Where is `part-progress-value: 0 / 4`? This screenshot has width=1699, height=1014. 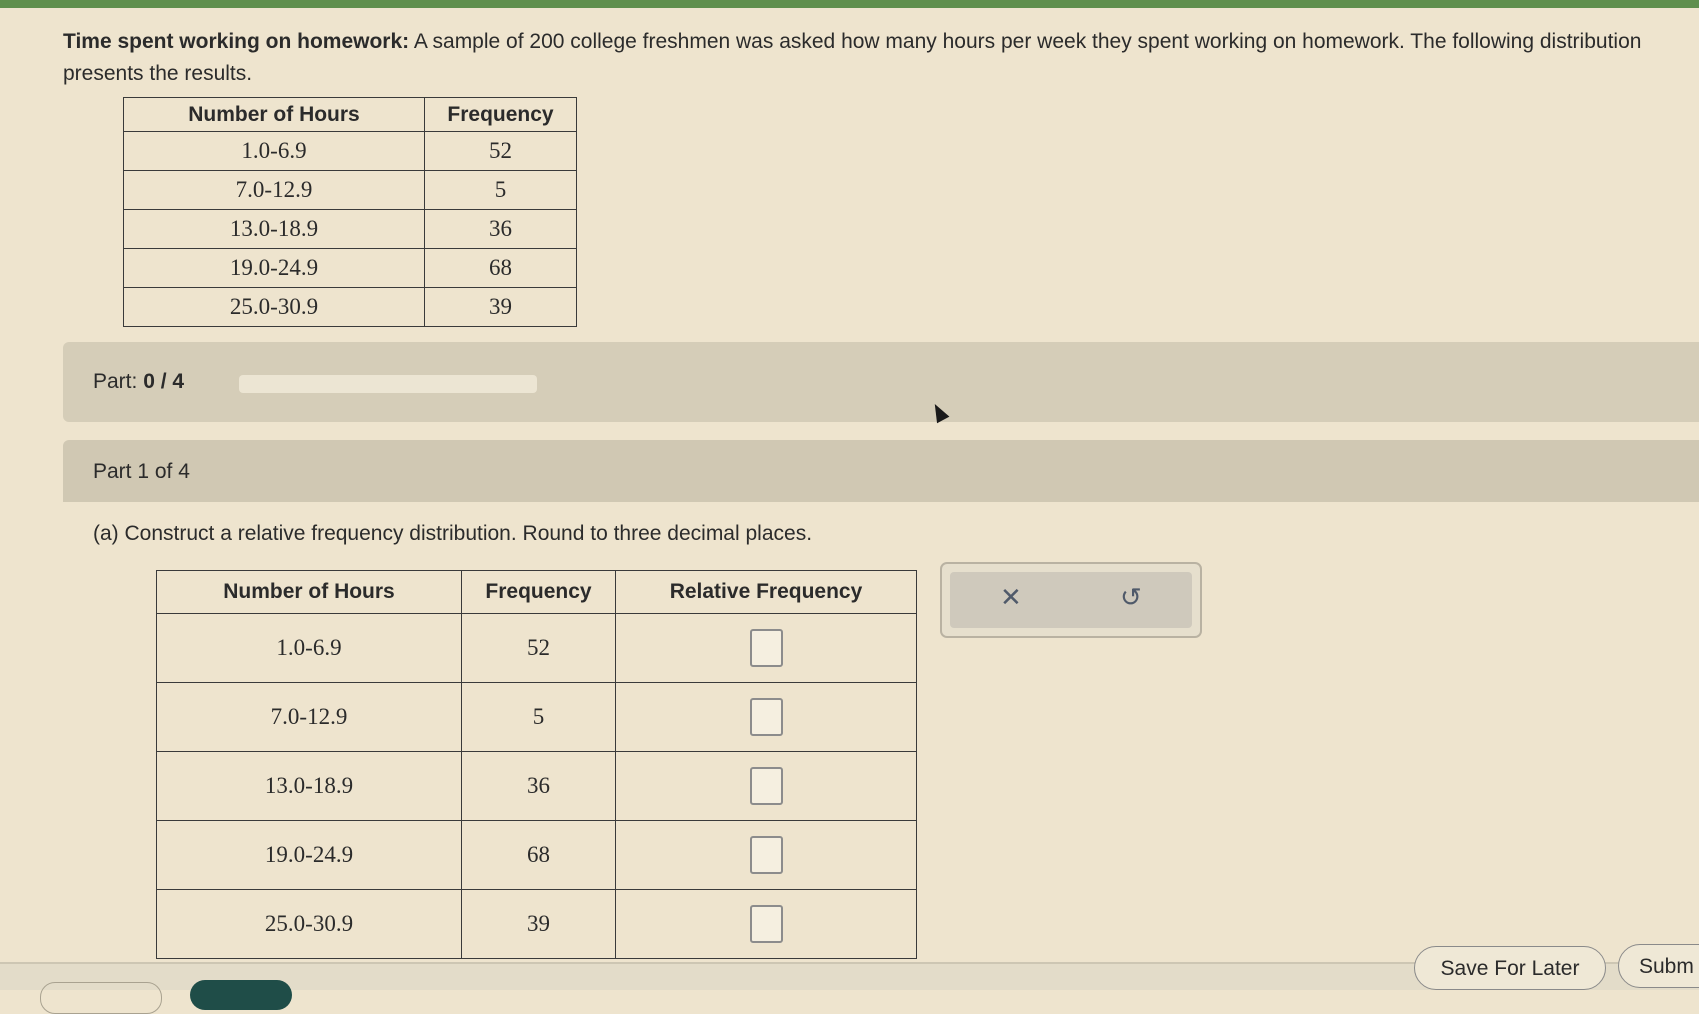
part-progress-value: 0 / 4 is located at coordinates (164, 381).